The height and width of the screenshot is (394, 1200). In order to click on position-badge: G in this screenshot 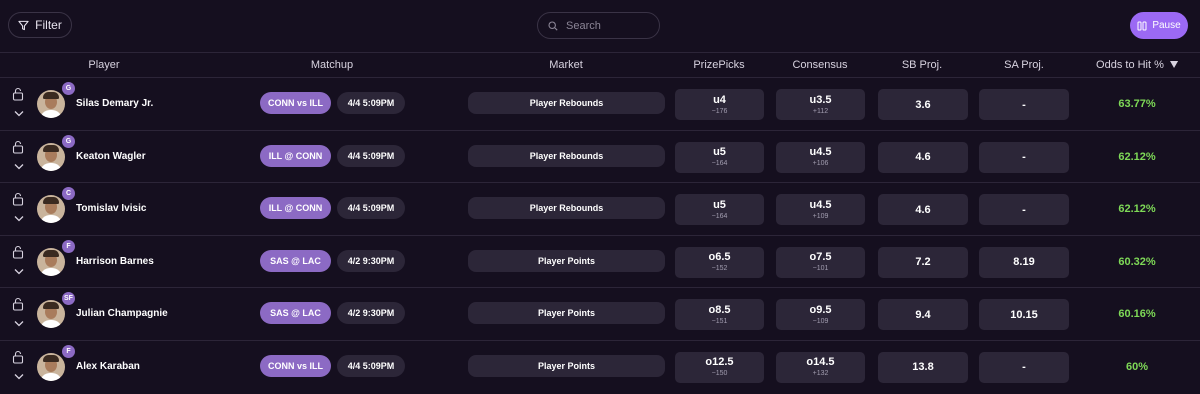, I will do `click(68, 88)`.